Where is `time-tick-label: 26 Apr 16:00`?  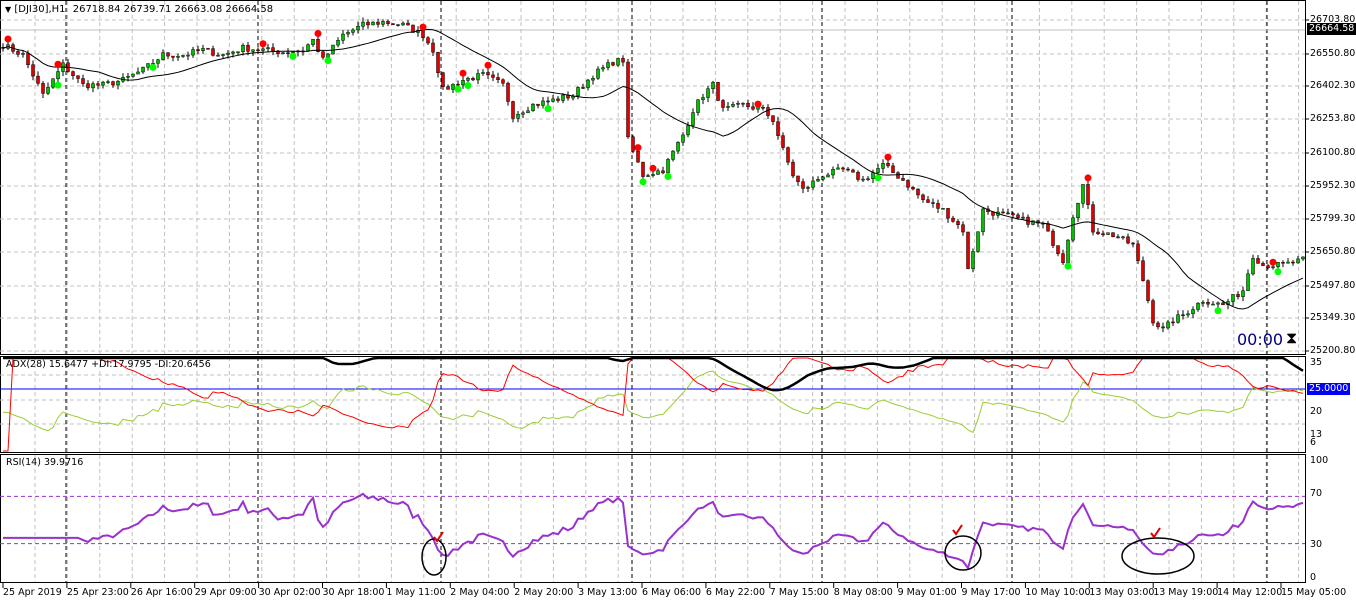
time-tick-label: 26 Apr 16:00 is located at coordinates (161, 592).